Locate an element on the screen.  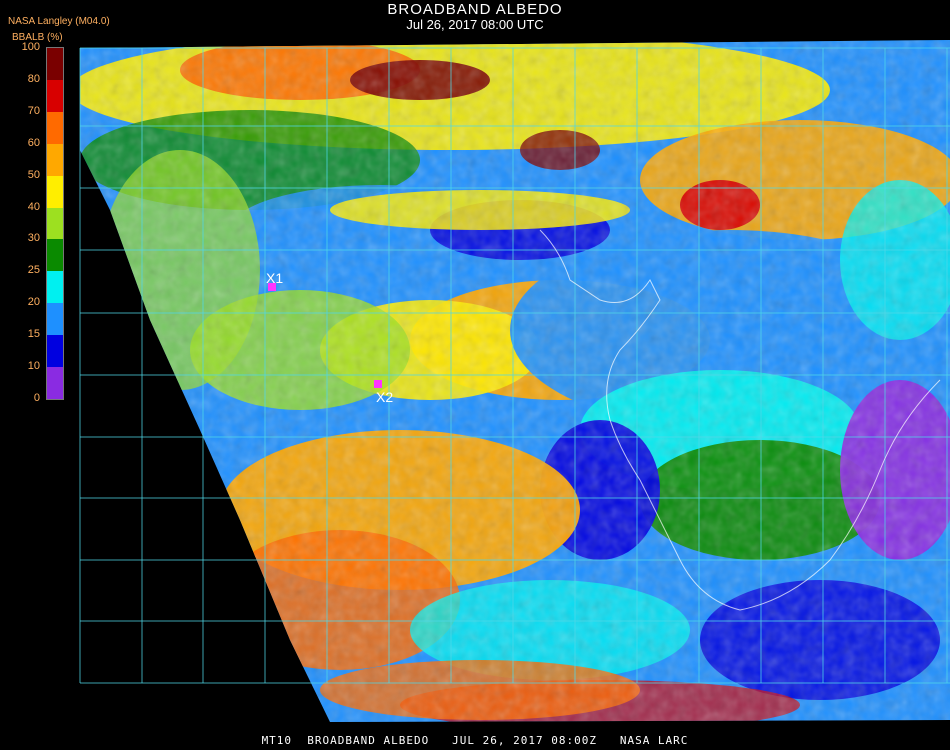
marker-label: X1 is located at coordinates (274, 278).